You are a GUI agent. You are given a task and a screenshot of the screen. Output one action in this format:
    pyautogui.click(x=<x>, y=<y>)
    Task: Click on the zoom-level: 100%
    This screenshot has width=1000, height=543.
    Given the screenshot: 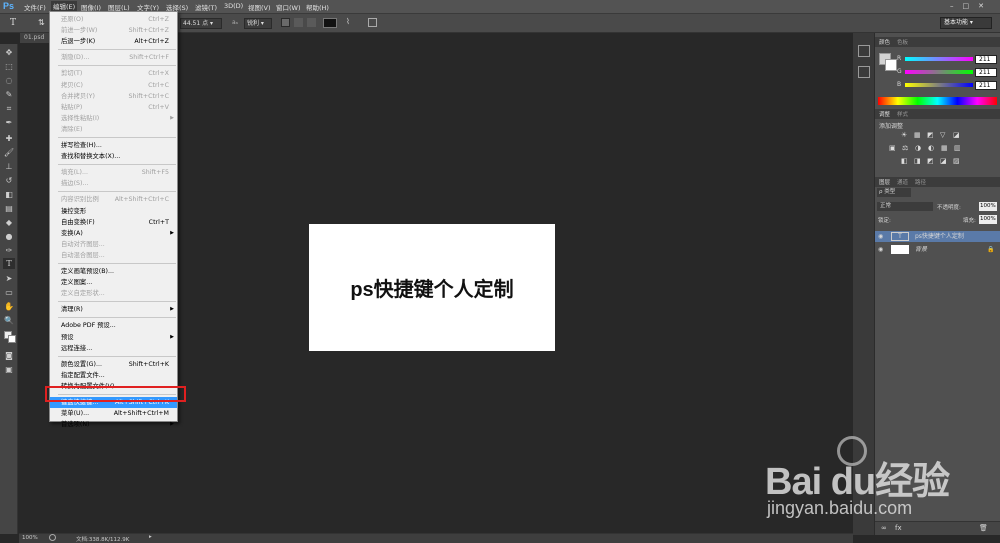 What is the action you would take?
    pyautogui.click(x=30, y=538)
    